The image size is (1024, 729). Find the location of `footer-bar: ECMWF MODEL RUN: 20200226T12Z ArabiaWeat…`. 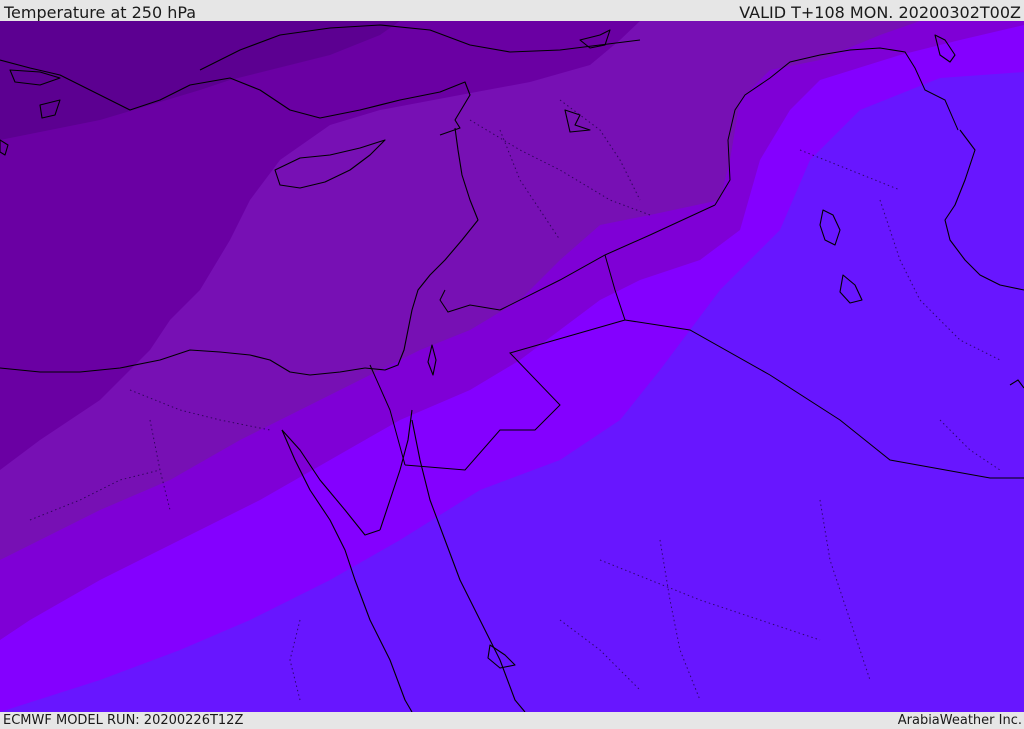

footer-bar: ECMWF MODEL RUN: 20200226T12Z ArabiaWeat… is located at coordinates (512, 720).